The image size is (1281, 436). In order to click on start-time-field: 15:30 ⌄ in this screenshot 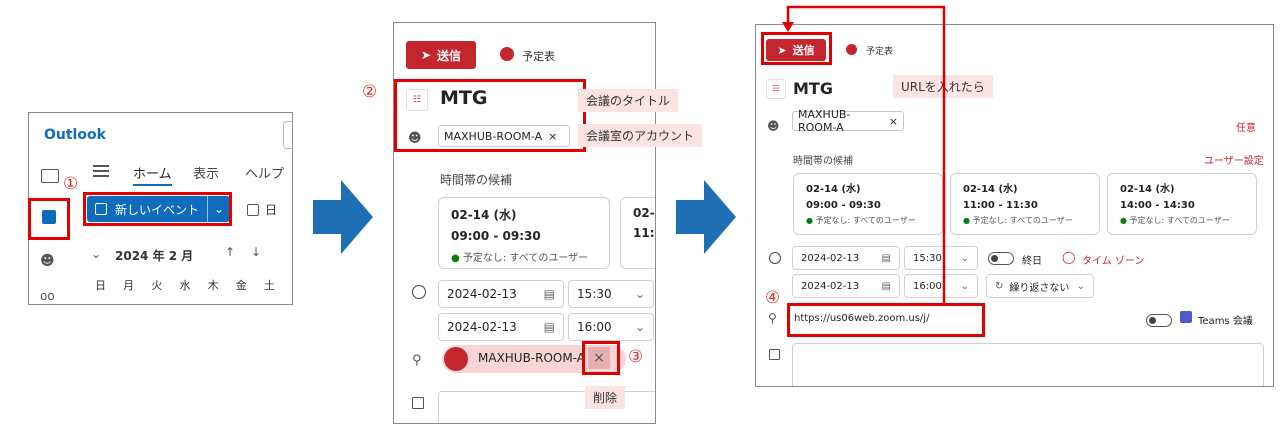, I will do `click(611, 294)`.